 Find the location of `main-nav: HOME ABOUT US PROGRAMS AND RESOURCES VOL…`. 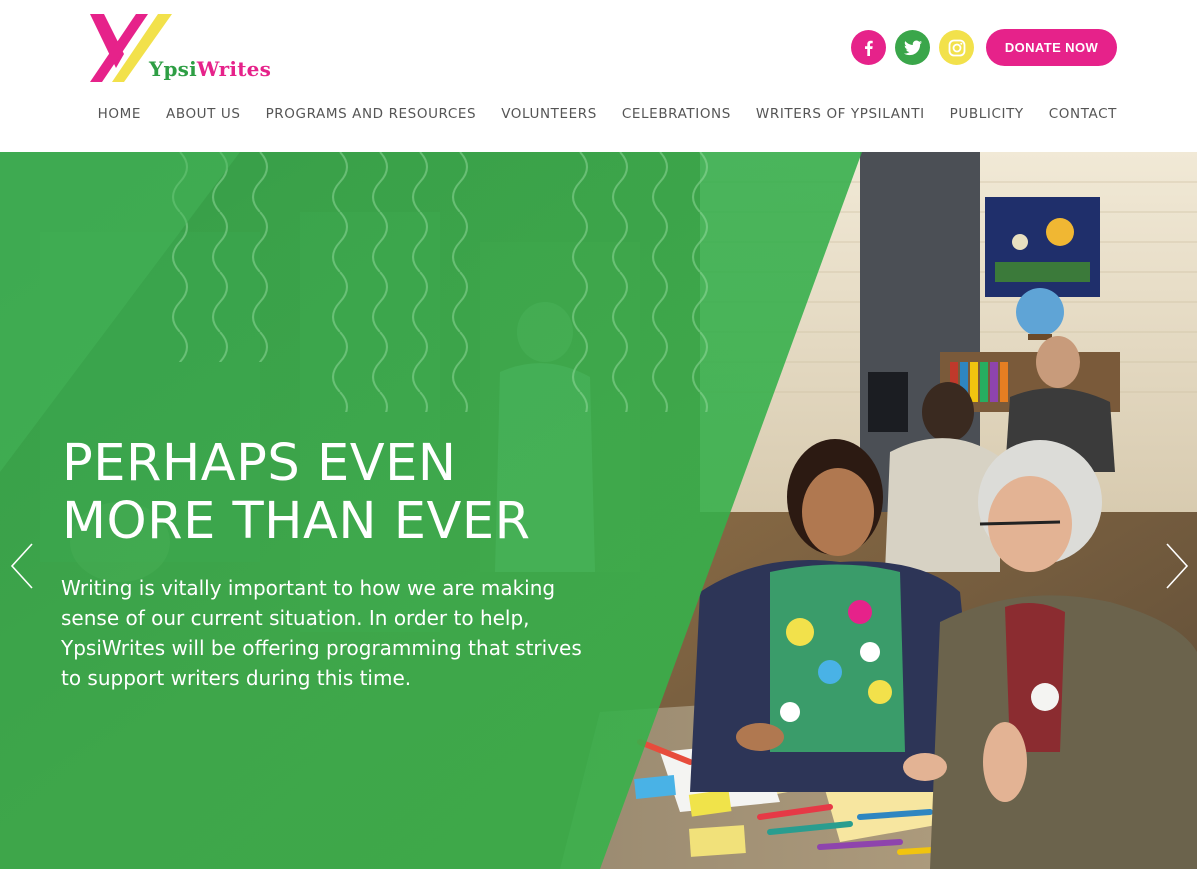

main-nav: HOME ABOUT US PROGRAMS AND RESOURCES VOL… is located at coordinates (607, 114).